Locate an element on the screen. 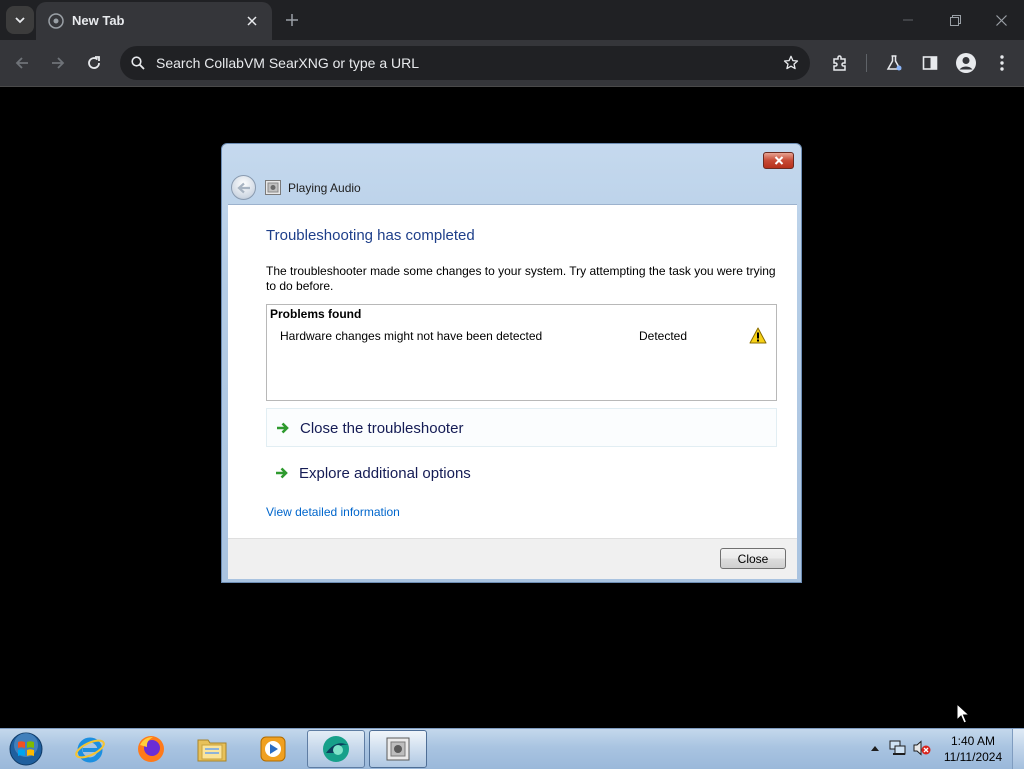 The height and width of the screenshot is (769, 1024). volume-muted-icon is located at coordinates (922, 748).